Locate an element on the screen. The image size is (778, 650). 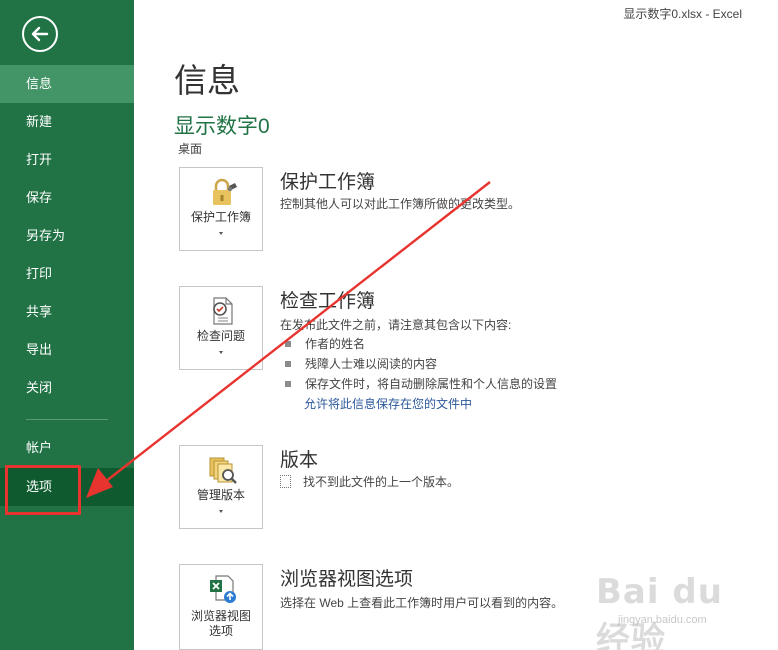
protect-workbook-description: 控制其他人可以对此工作簿所做的更改类型。 is located at coordinates (400, 204).